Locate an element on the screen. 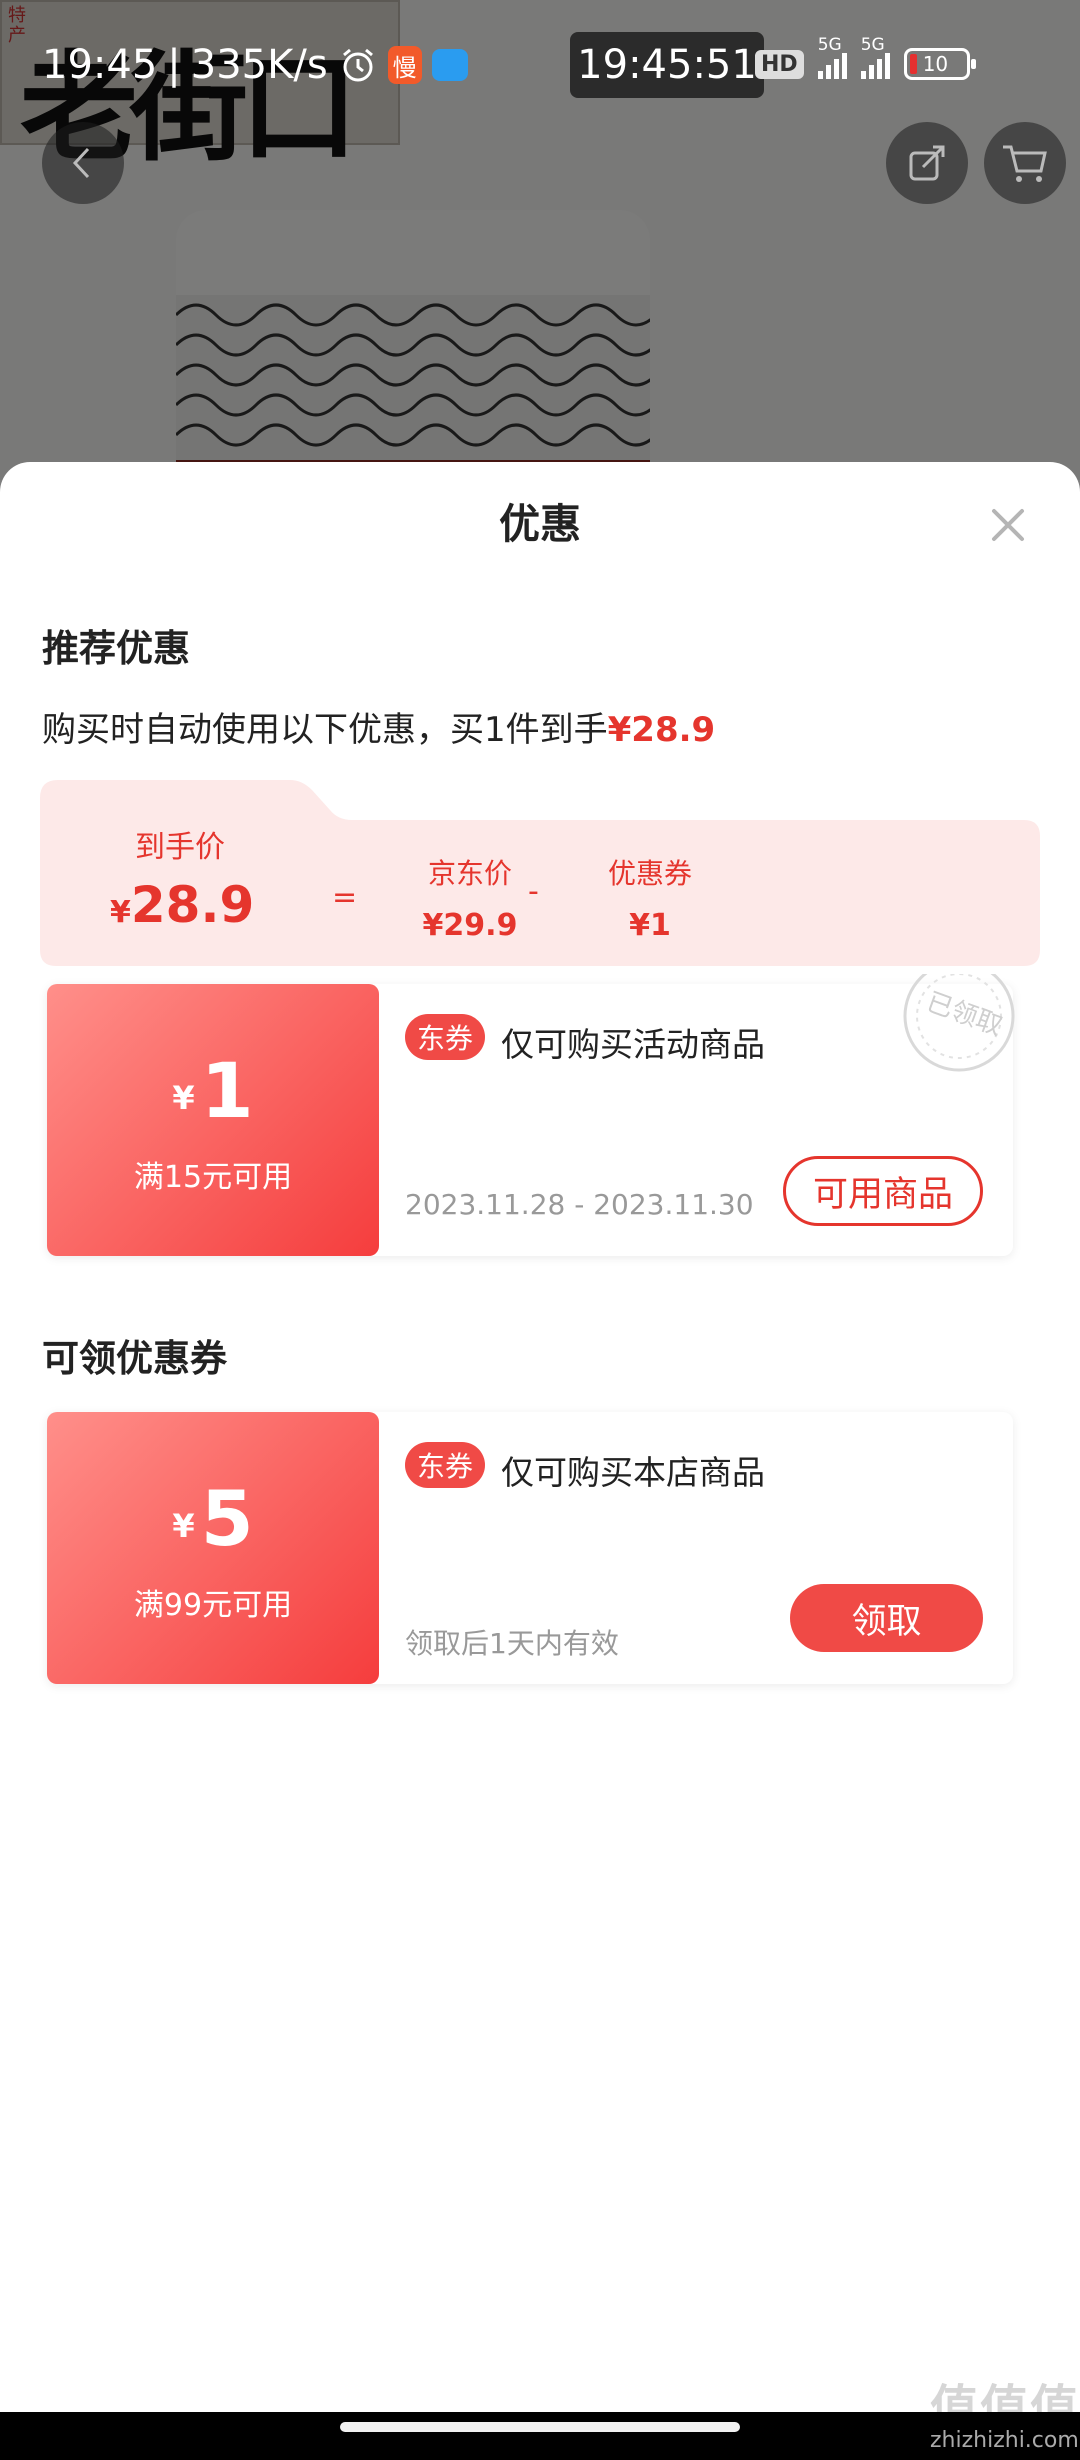 This screenshot has height=2460, width=1080. coupon-validity: 领取后1天内有效 is located at coordinates (512, 1643).